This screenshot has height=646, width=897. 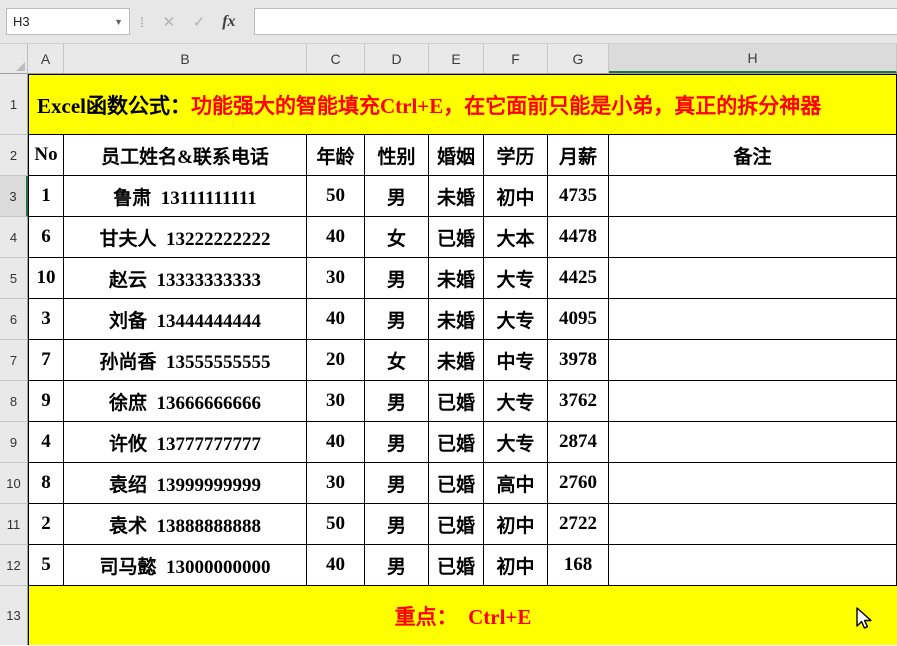 I want to click on cell-E12: 已婚, so click(x=456, y=565).